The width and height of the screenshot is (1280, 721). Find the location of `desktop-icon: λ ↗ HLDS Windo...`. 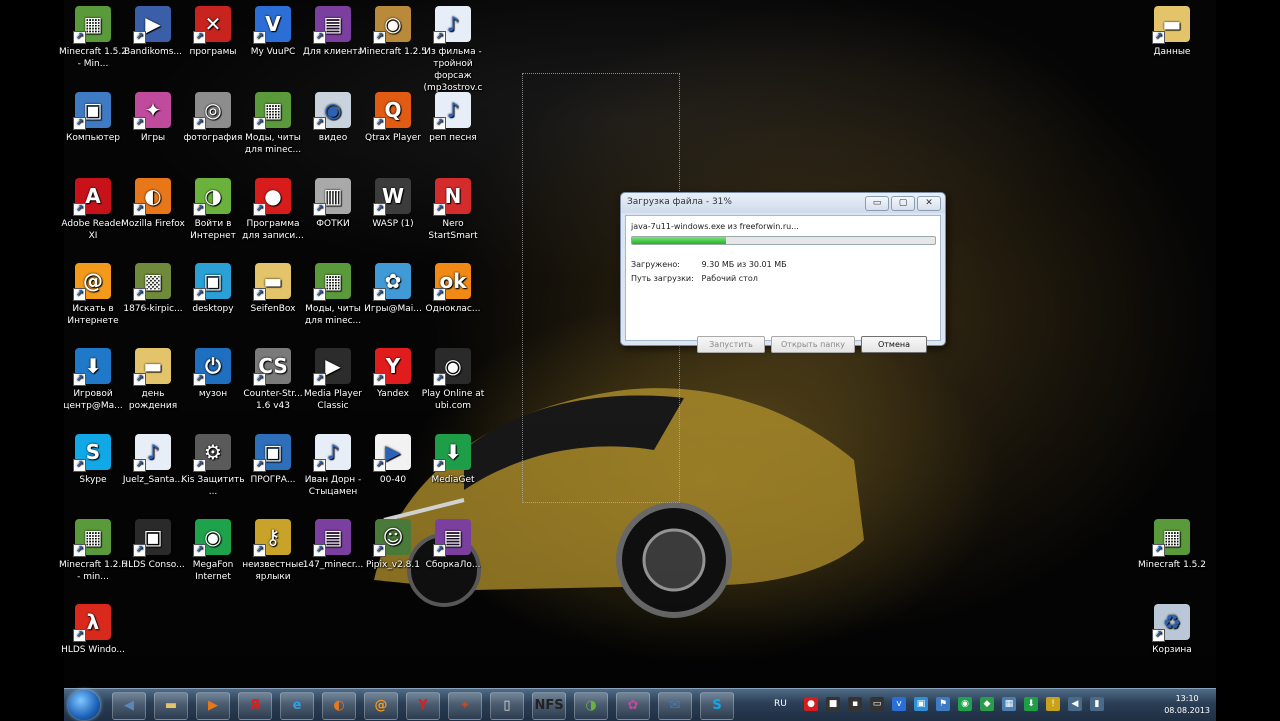

desktop-icon: λ ↗ HLDS Windo... is located at coordinates (93, 630).